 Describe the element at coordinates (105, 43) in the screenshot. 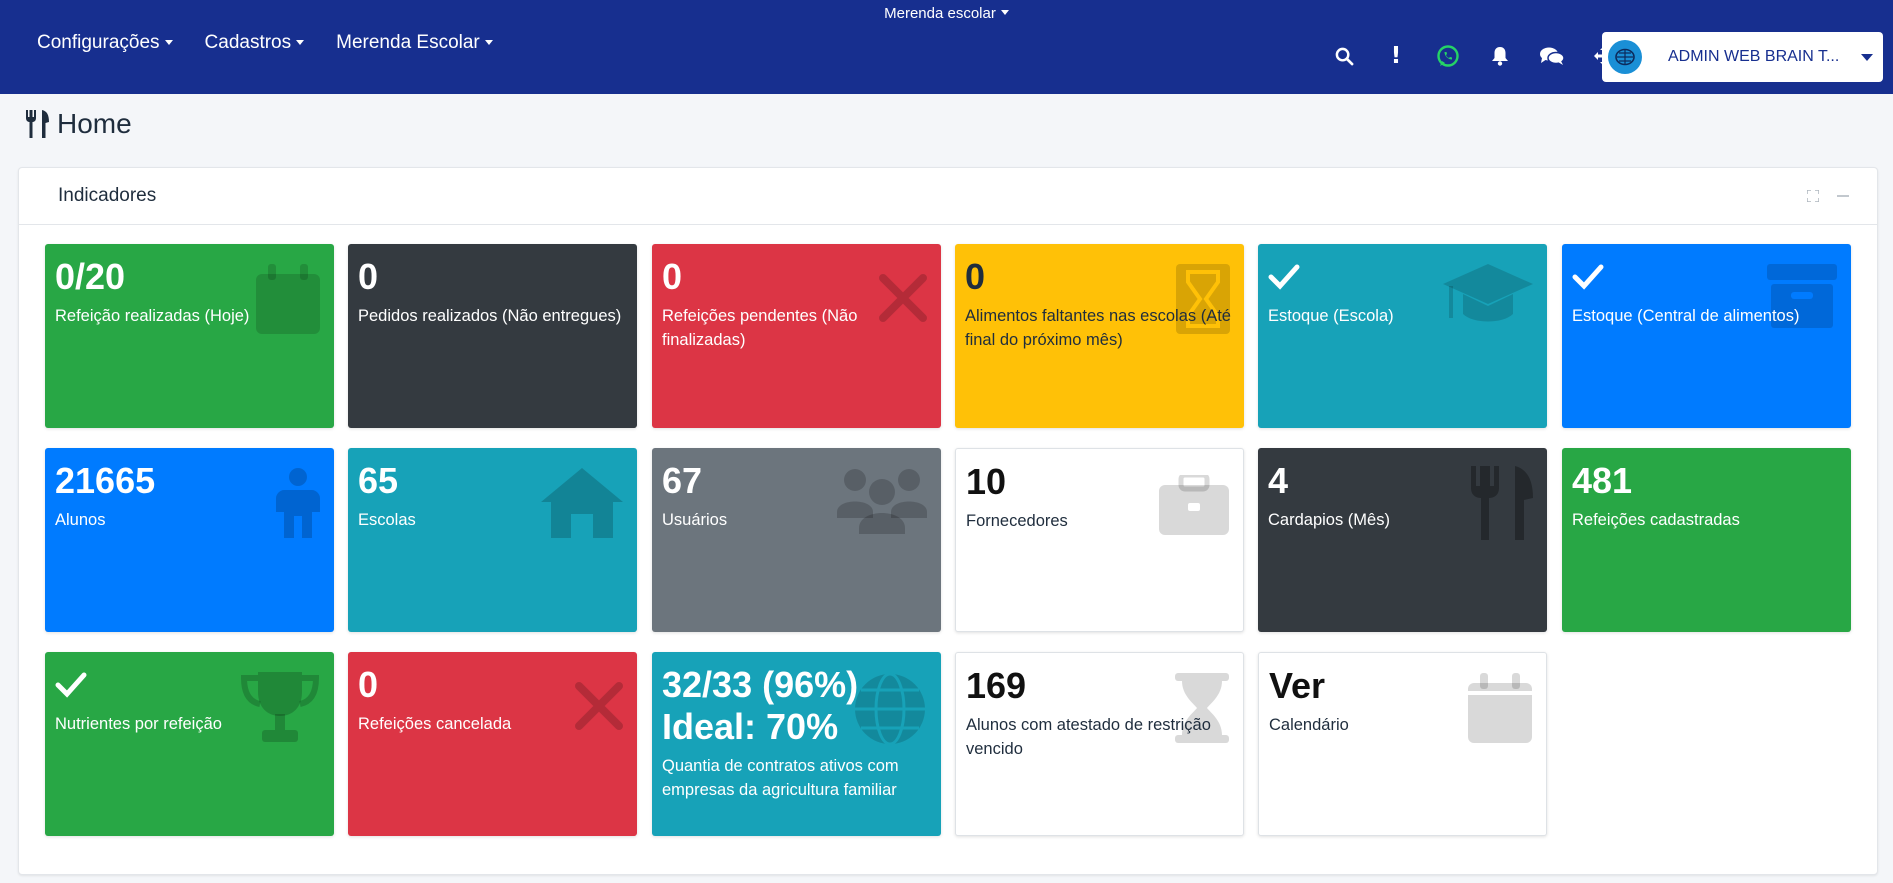

I see `menu-configuracoes: Configurações` at that location.